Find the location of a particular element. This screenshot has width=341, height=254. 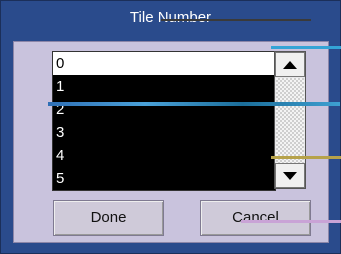

list-item: 3 is located at coordinates (164, 132).